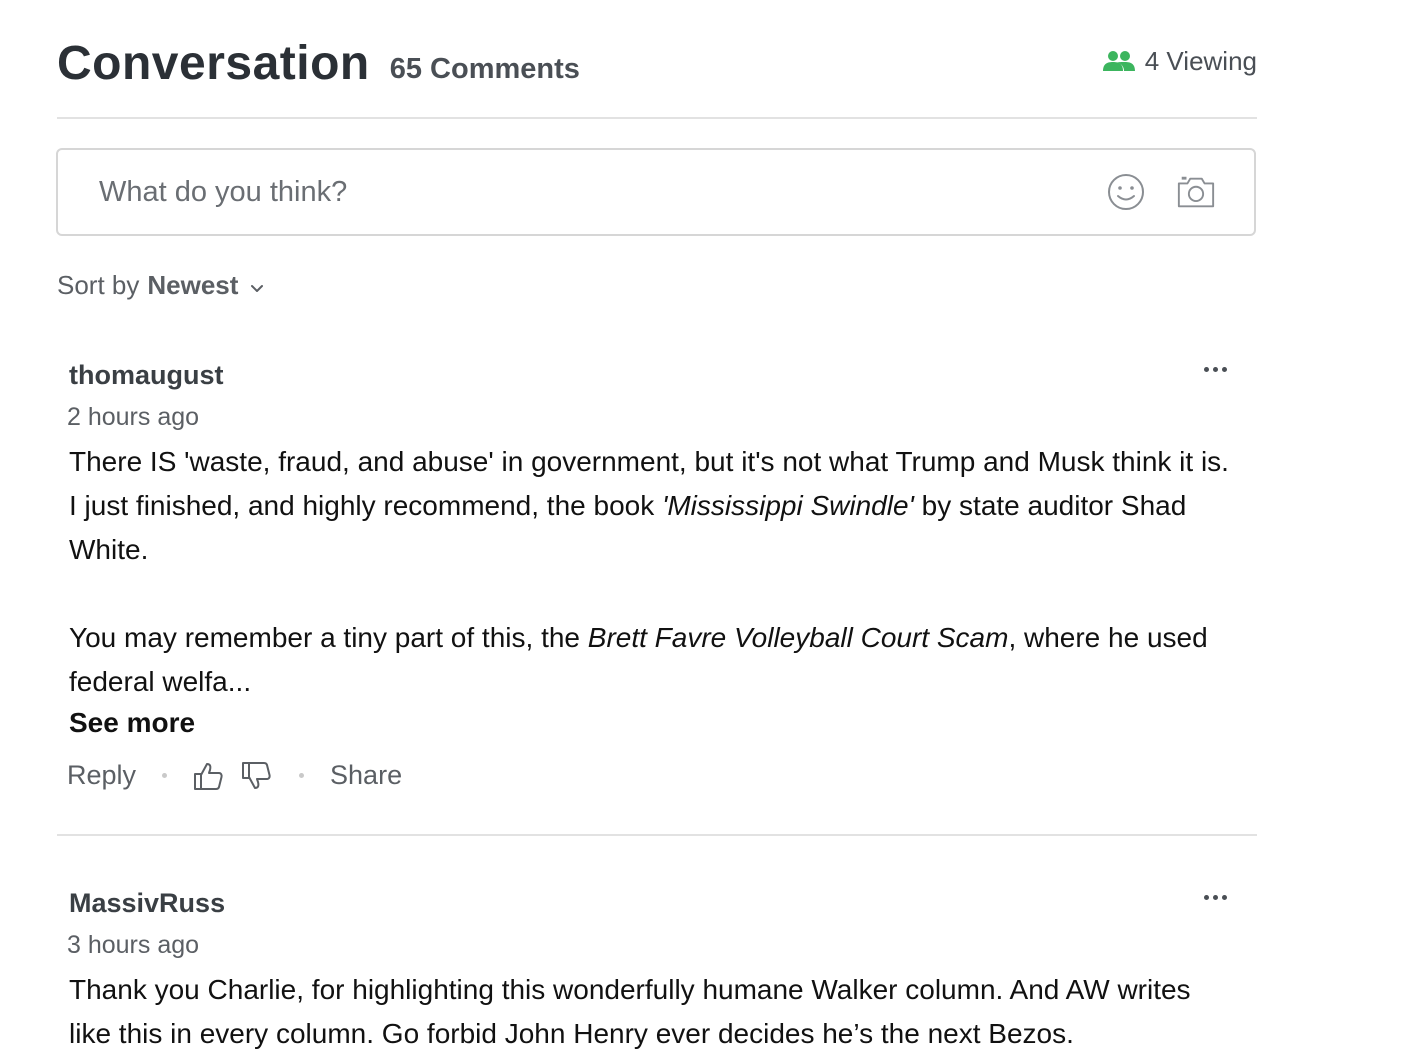 The width and height of the screenshot is (1422, 1058). I want to click on sort-value: Newest, so click(193, 285).